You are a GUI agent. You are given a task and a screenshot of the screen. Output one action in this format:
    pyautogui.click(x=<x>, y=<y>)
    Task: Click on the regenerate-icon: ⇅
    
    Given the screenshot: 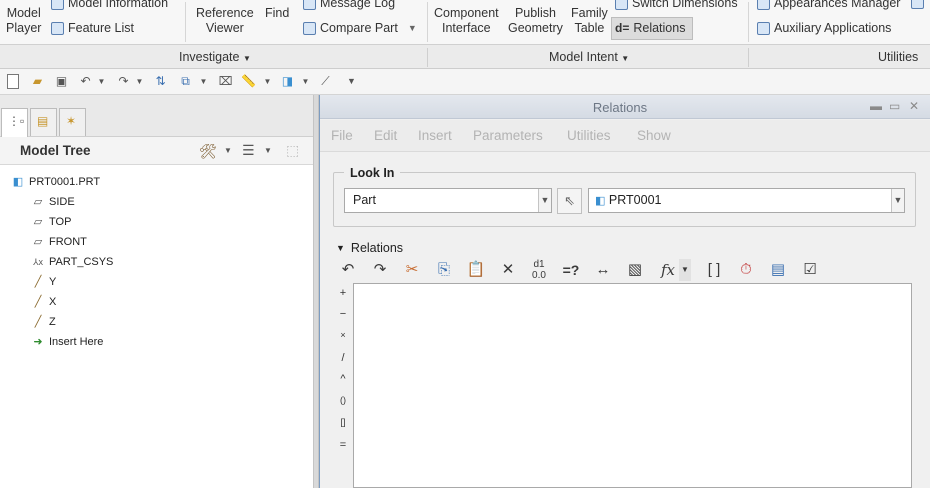 What is the action you would take?
    pyautogui.click(x=160, y=81)
    